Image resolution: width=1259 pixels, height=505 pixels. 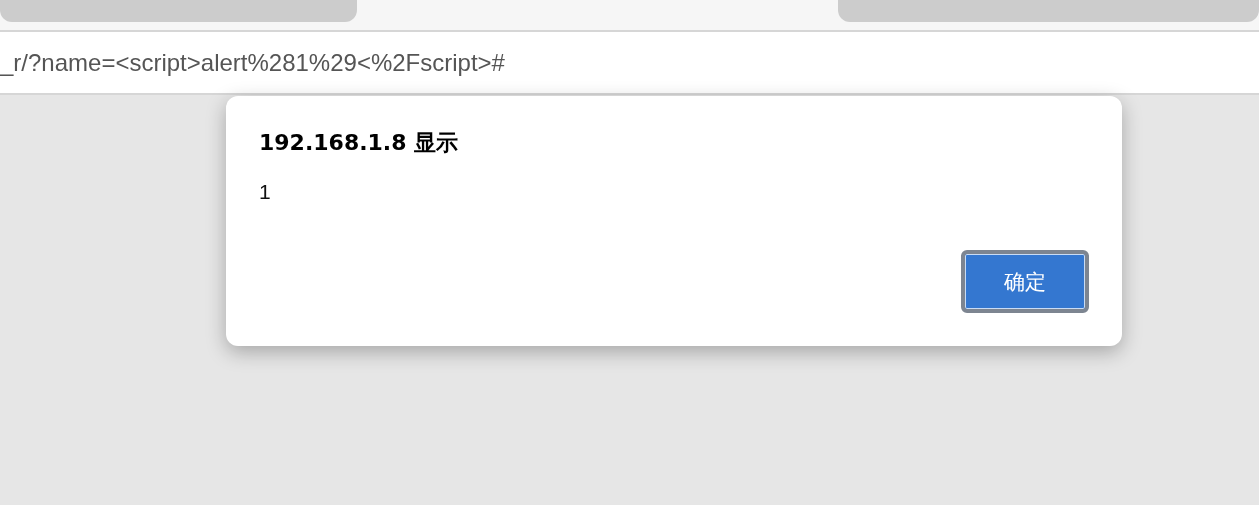 What do you see at coordinates (252, 62) in the screenshot?
I see `url-text: _r/?name=<script>alert%281%29<%2Fscript>#` at bounding box center [252, 62].